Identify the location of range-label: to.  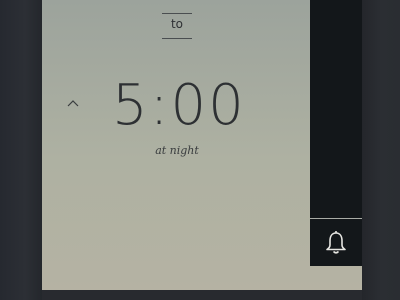
(177, 24).